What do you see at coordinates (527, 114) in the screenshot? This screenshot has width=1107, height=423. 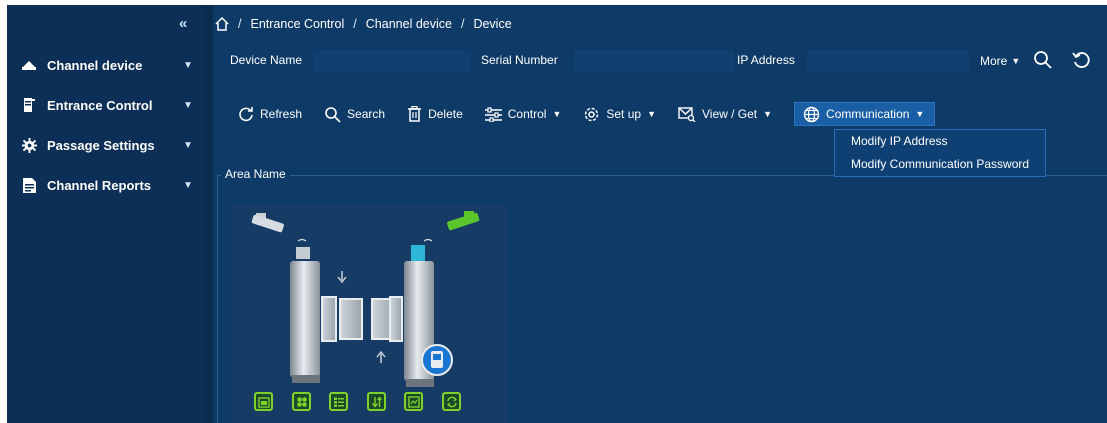 I see `control-label: Control` at bounding box center [527, 114].